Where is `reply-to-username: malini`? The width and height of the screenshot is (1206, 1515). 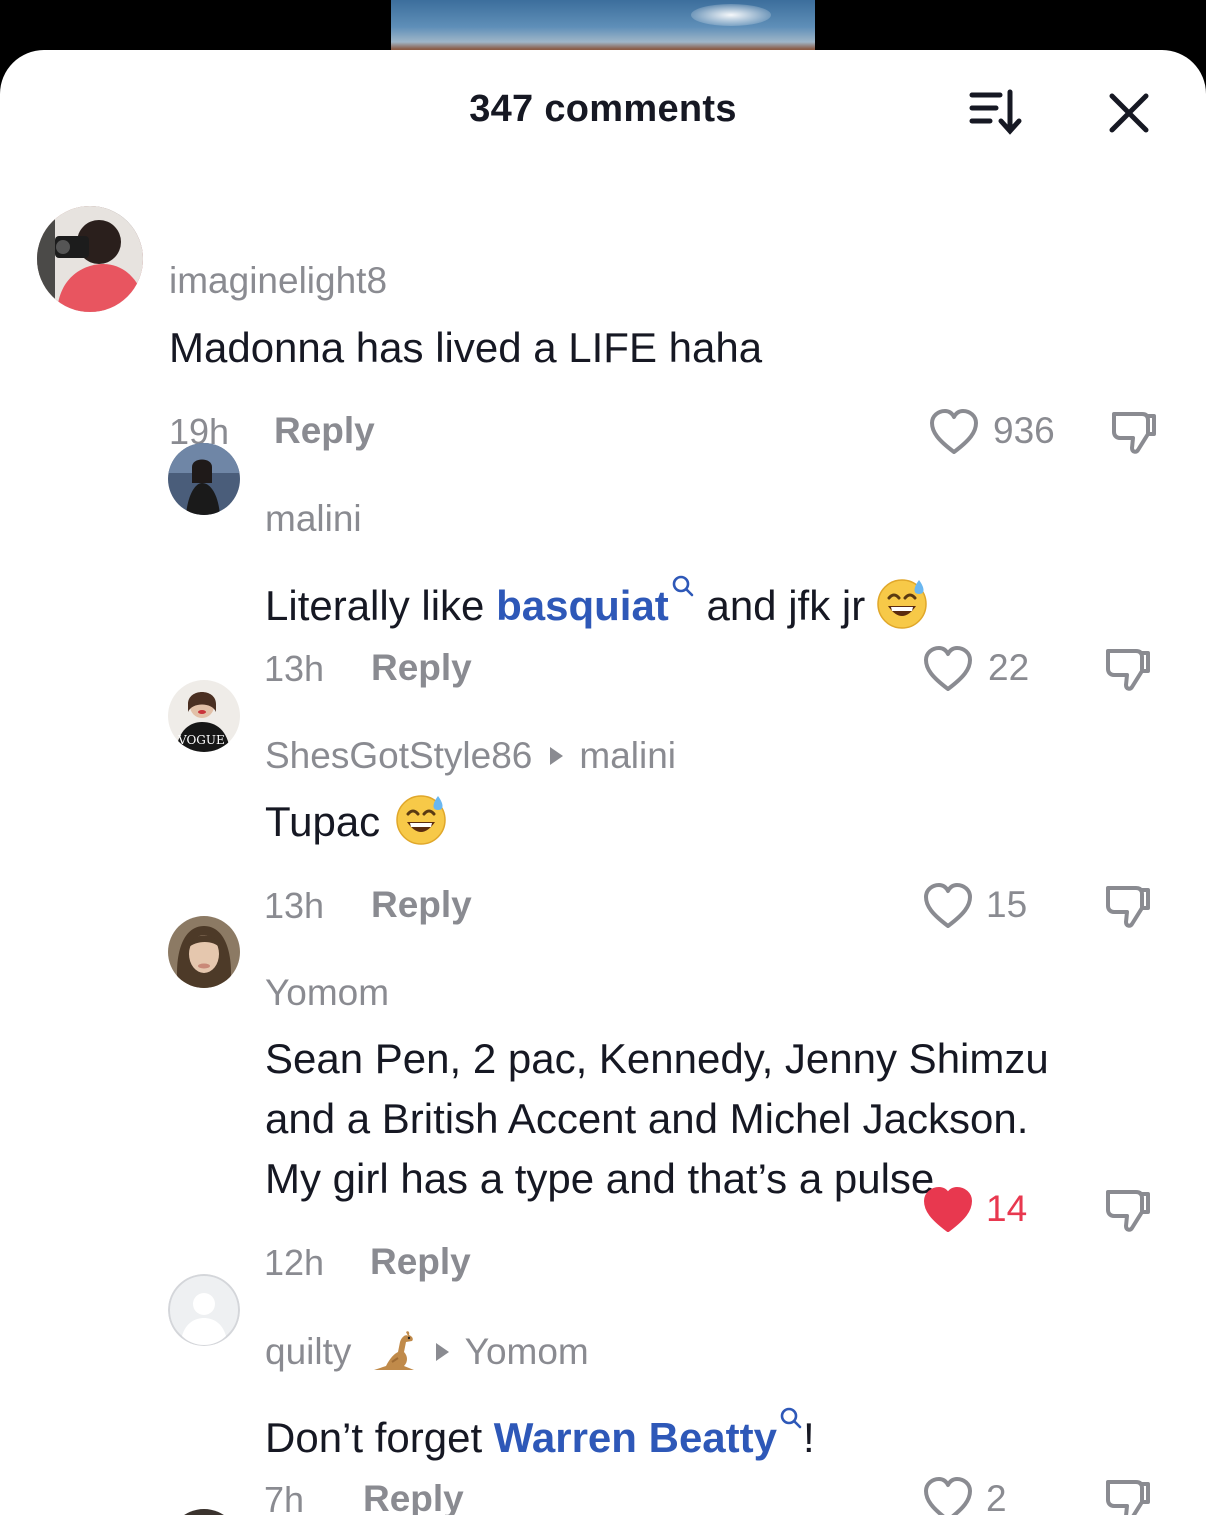 reply-to-username: malini is located at coordinates (627, 755).